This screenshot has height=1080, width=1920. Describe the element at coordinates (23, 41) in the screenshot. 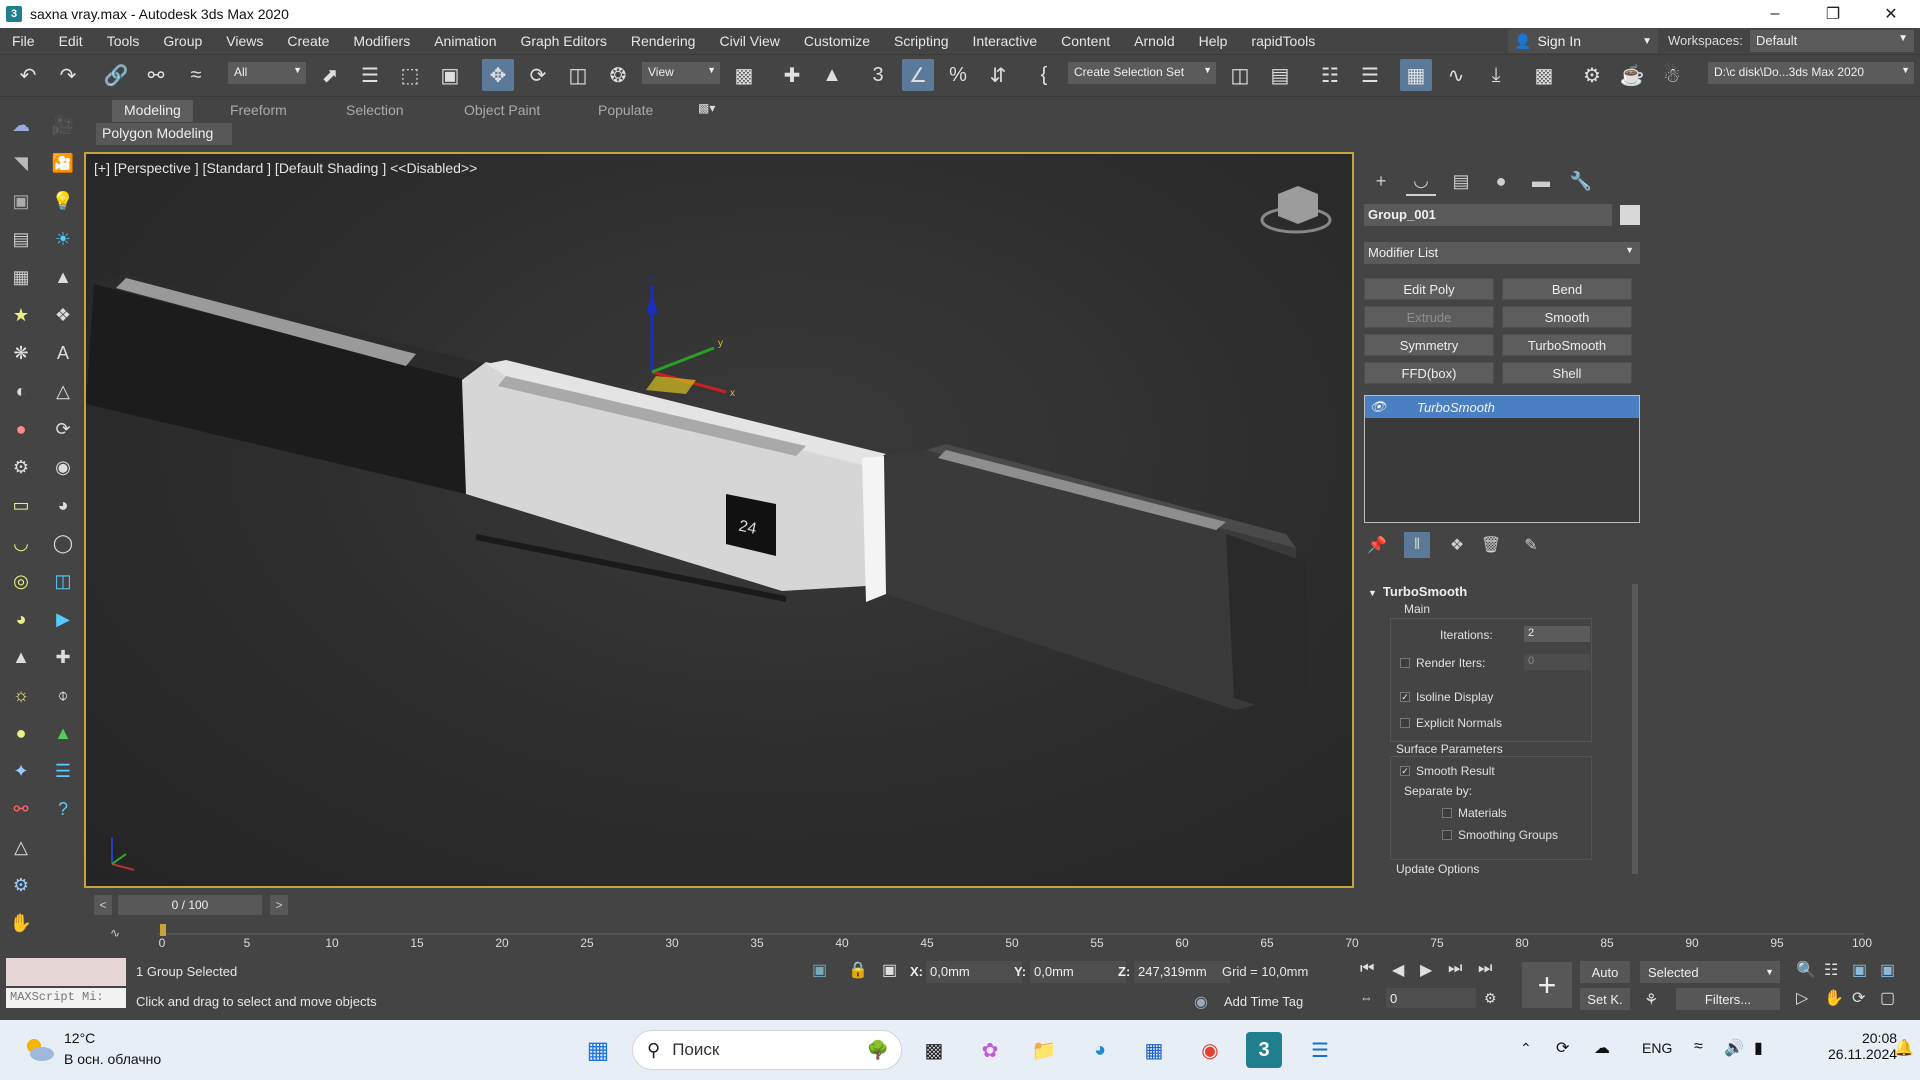

I see `menu-file: File` at that location.